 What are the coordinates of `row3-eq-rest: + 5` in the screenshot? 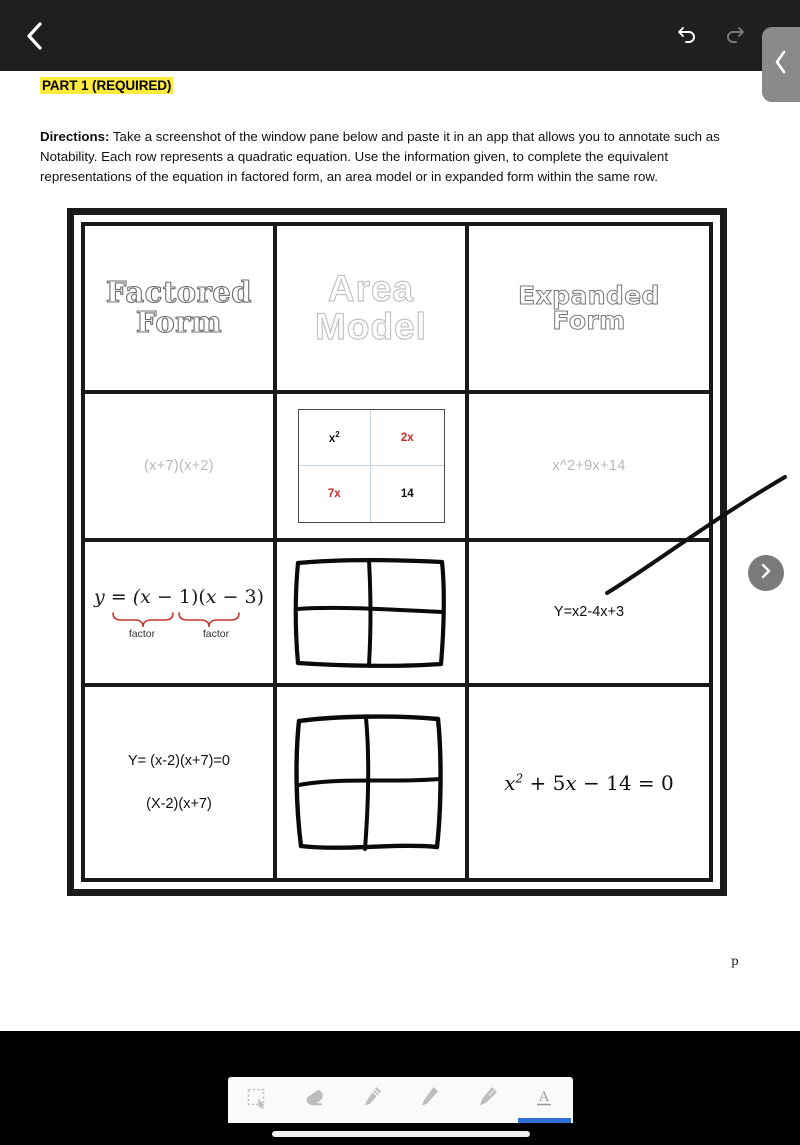 It's located at (544, 782).